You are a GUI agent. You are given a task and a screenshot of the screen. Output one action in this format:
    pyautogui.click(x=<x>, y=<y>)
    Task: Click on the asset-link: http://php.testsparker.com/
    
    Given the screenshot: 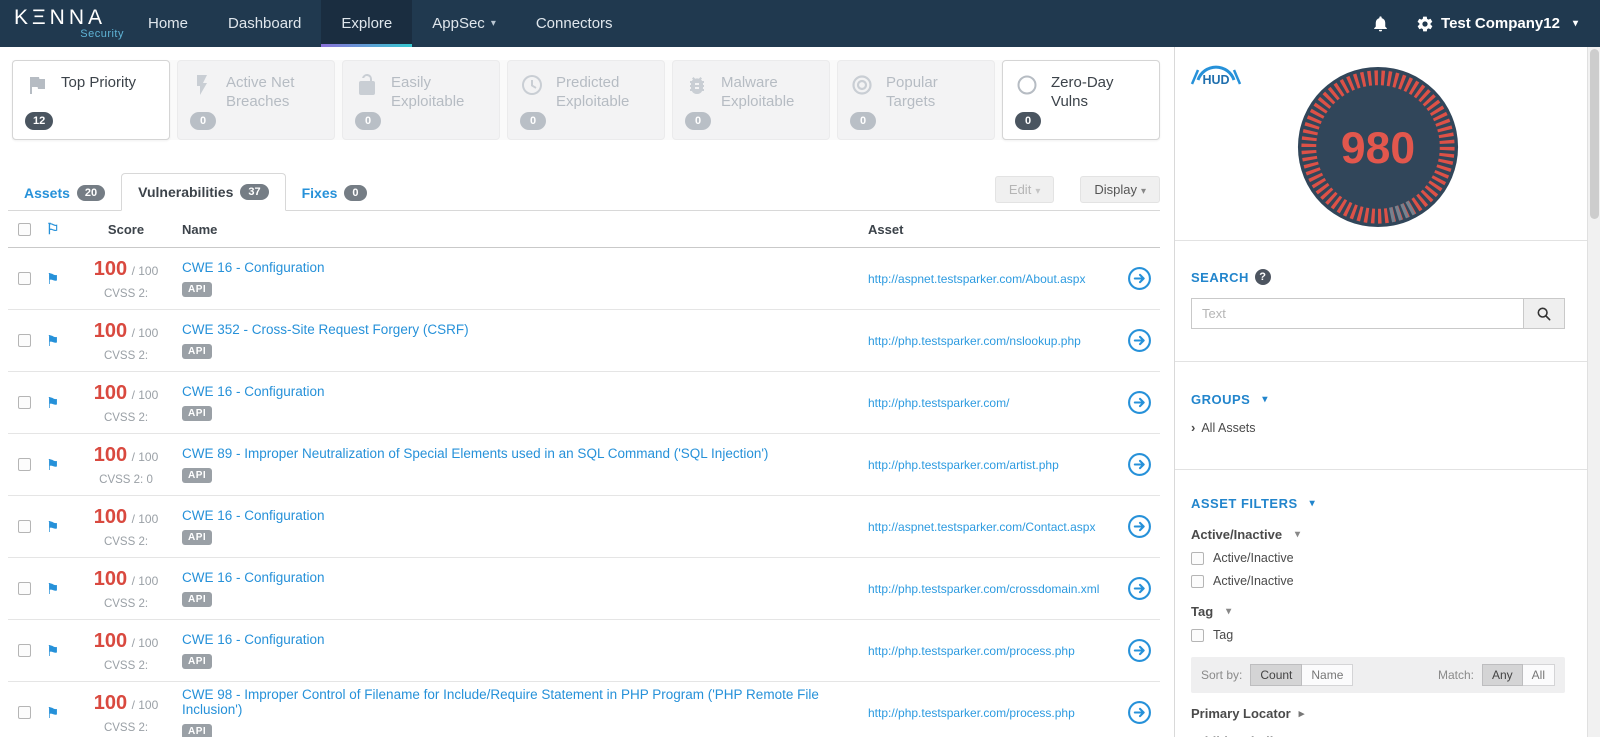 What is the action you would take?
    pyautogui.click(x=938, y=403)
    